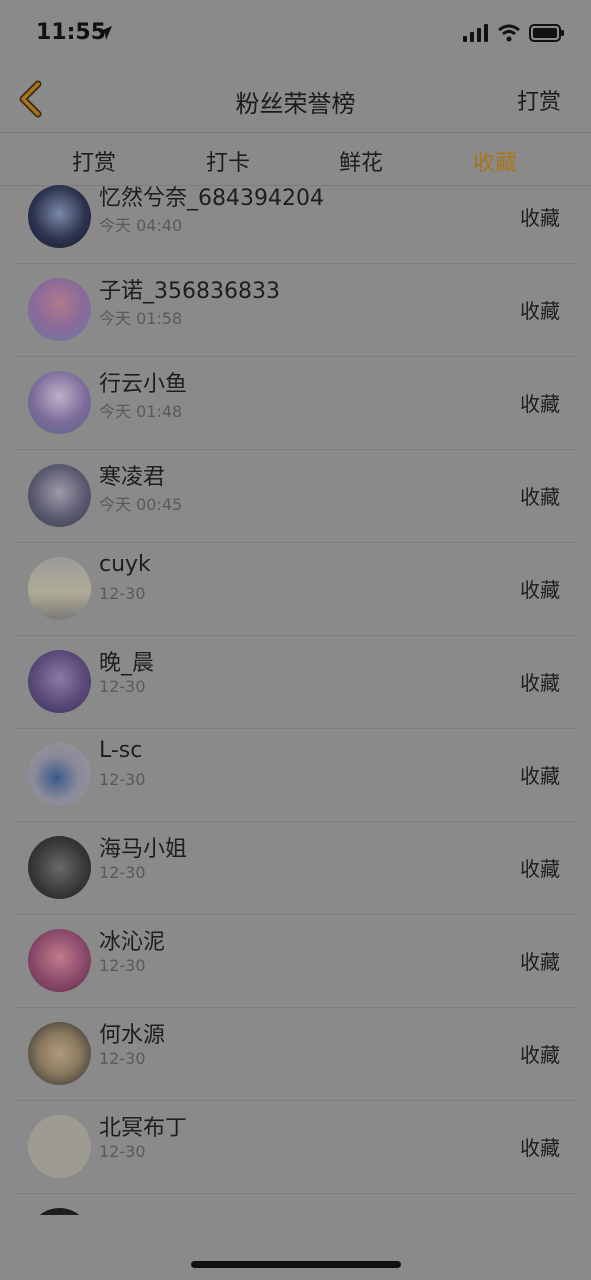 This screenshot has height=1280, width=591. Describe the element at coordinates (475, 33) in the screenshot. I see `signal-icon` at that location.